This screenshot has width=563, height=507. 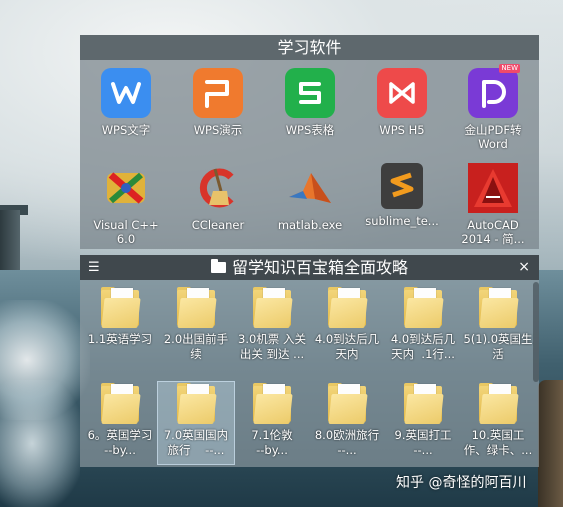 What do you see at coordinates (94, 267) in the screenshot?
I see `menu-icon: ☰` at bounding box center [94, 267].